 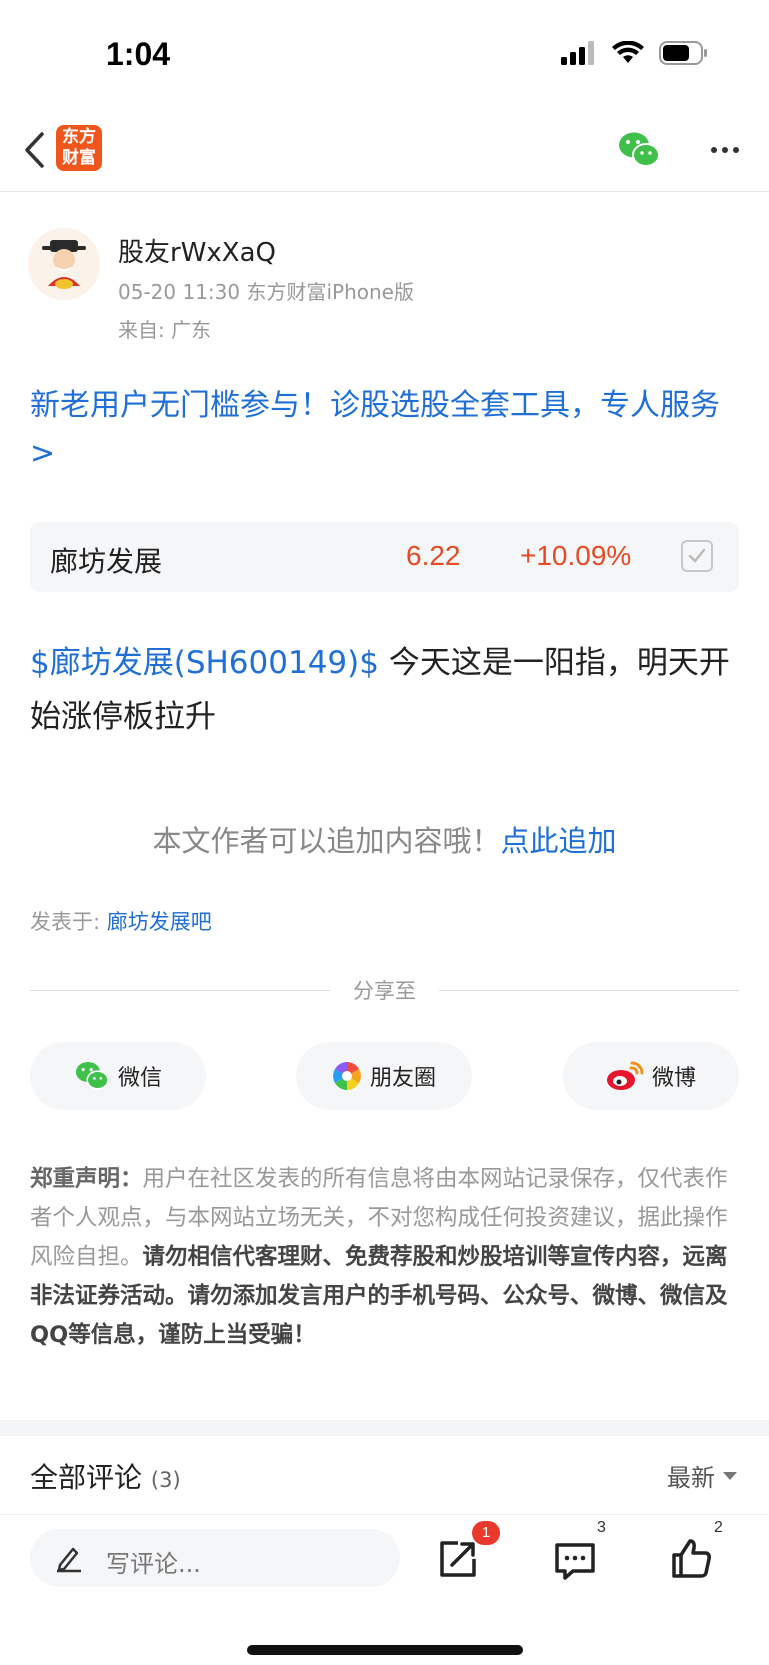 I want to click on avatar, so click(x=64, y=264).